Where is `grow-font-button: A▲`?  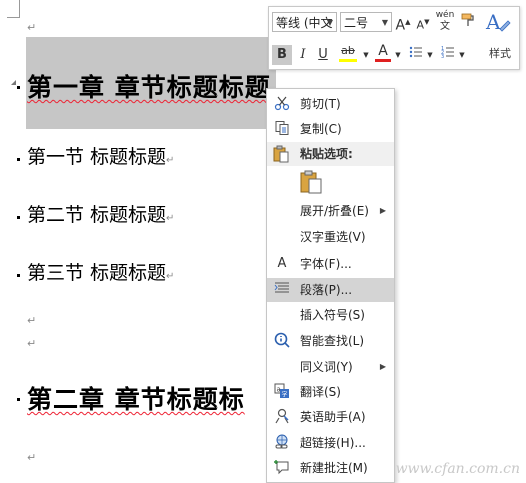
grow-font-button: A▲ is located at coordinates (403, 23).